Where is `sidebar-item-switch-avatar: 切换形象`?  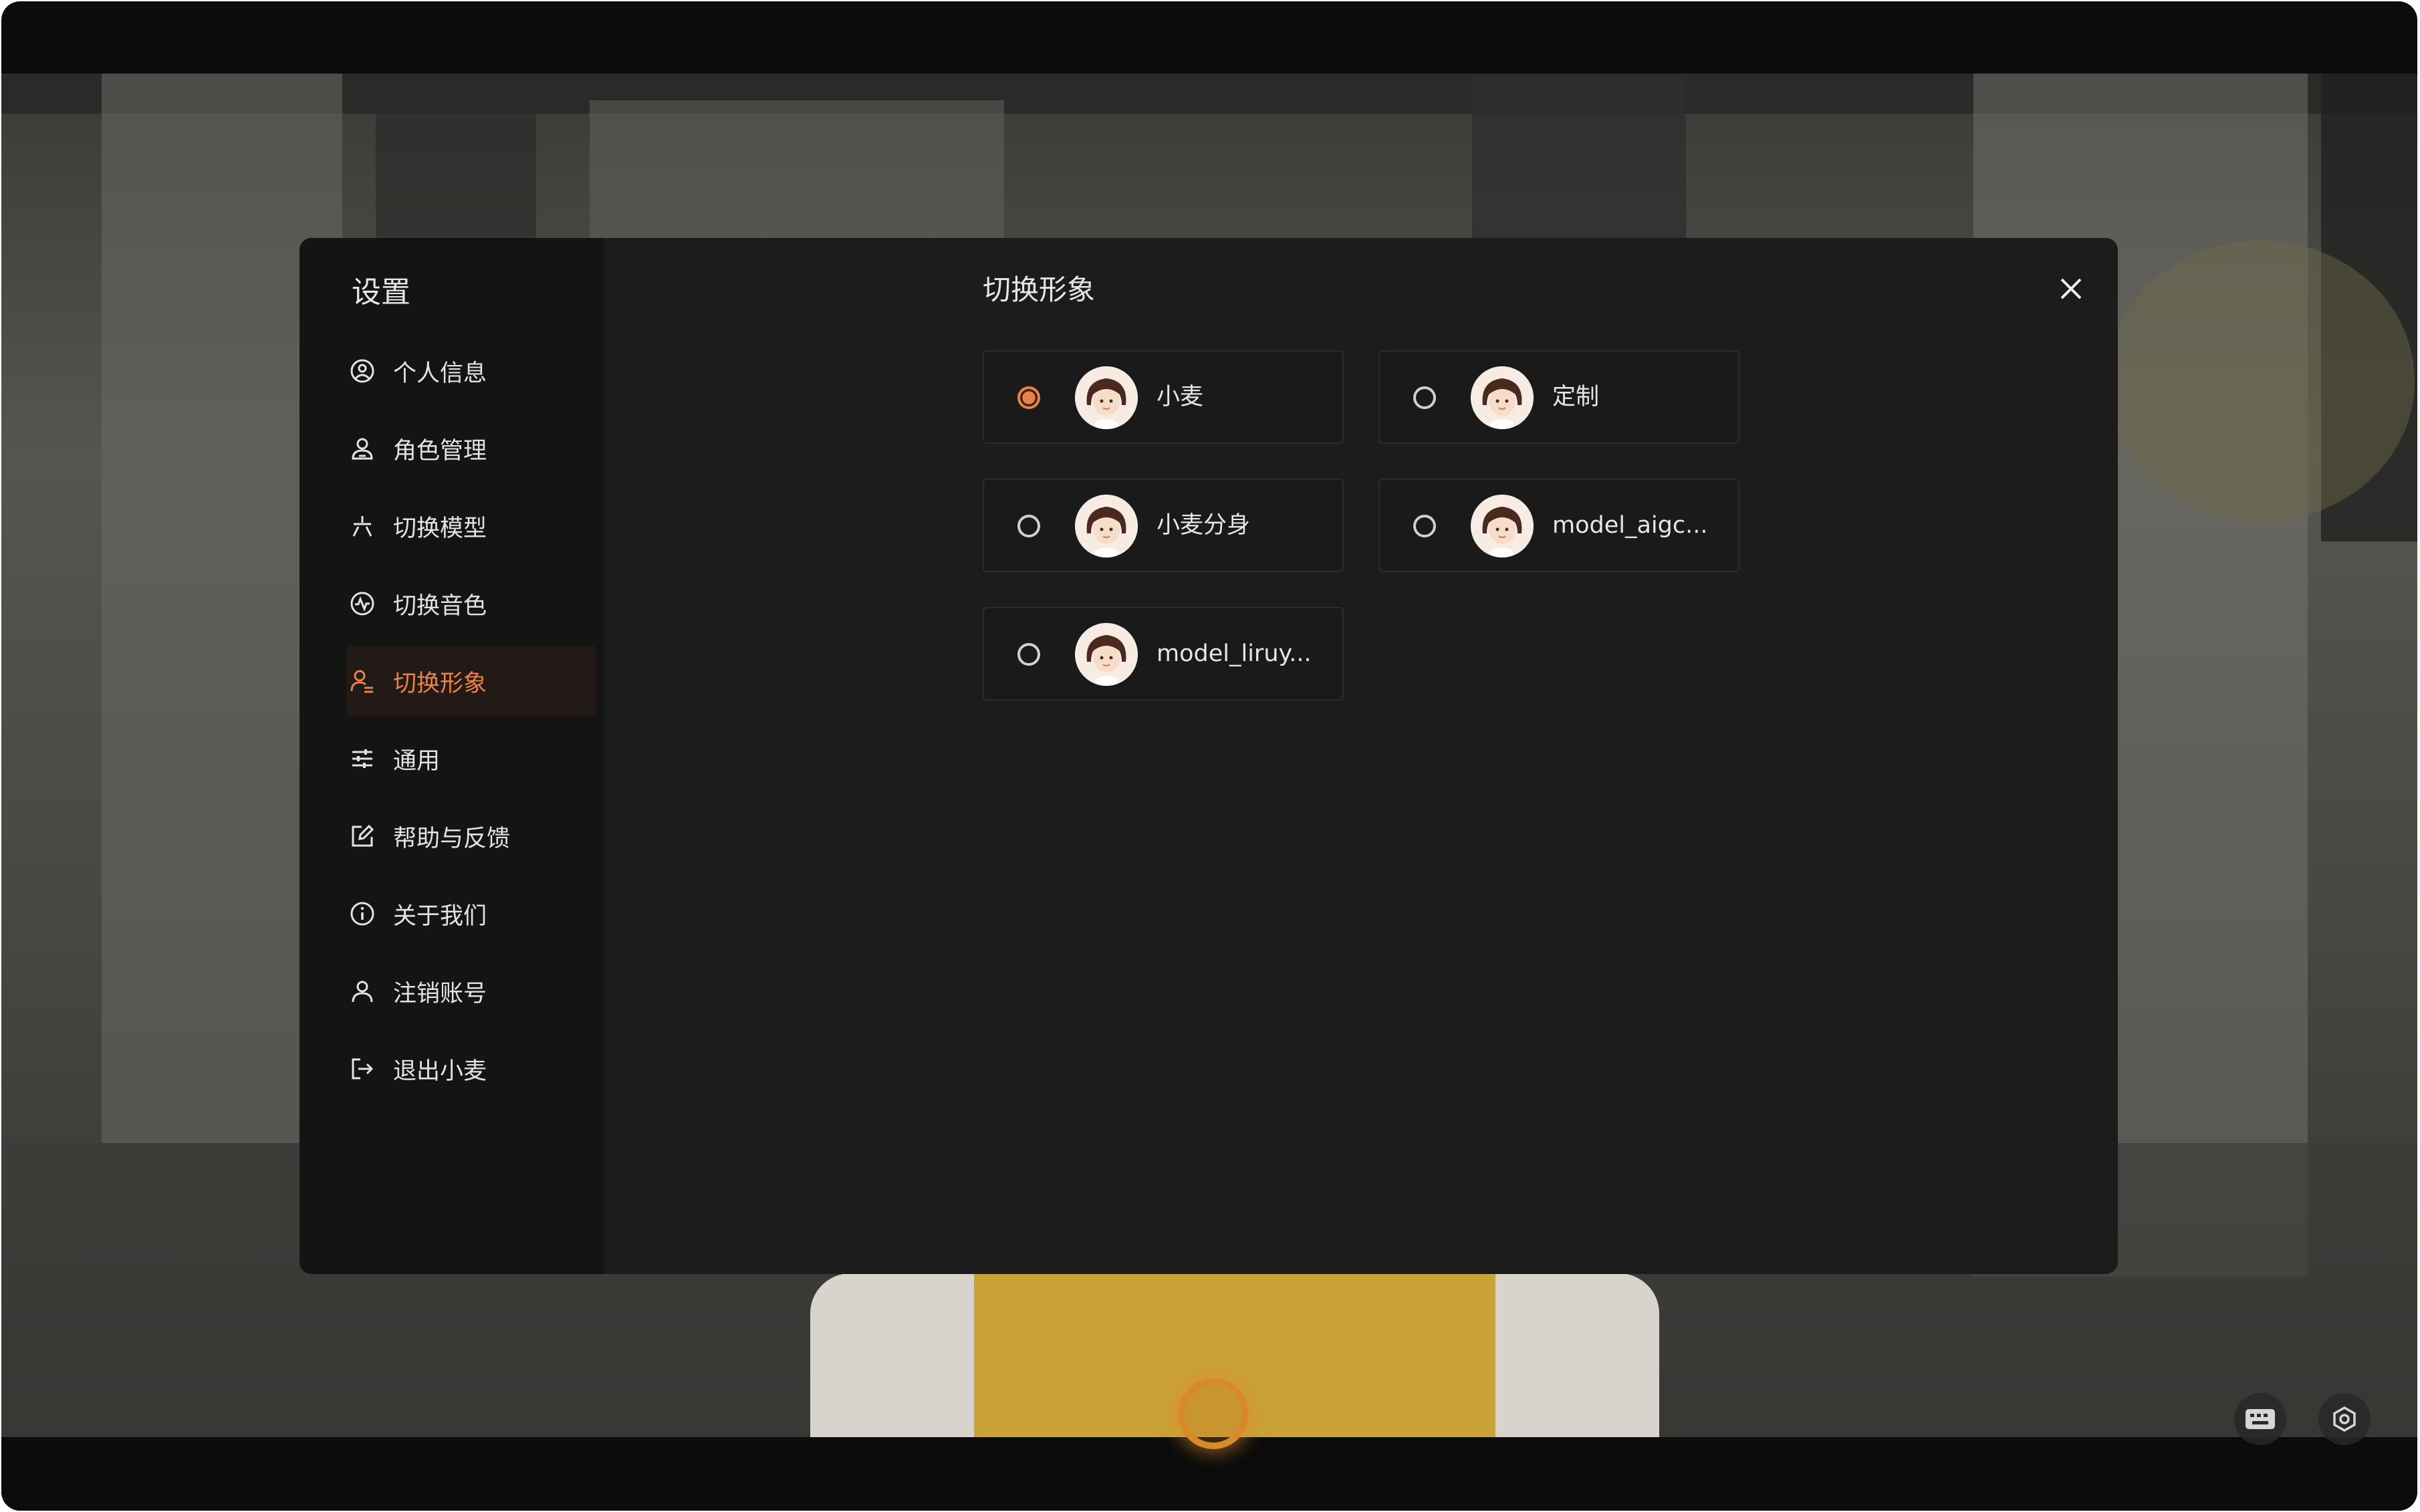 sidebar-item-switch-avatar: 切换形象 is located at coordinates (471, 681).